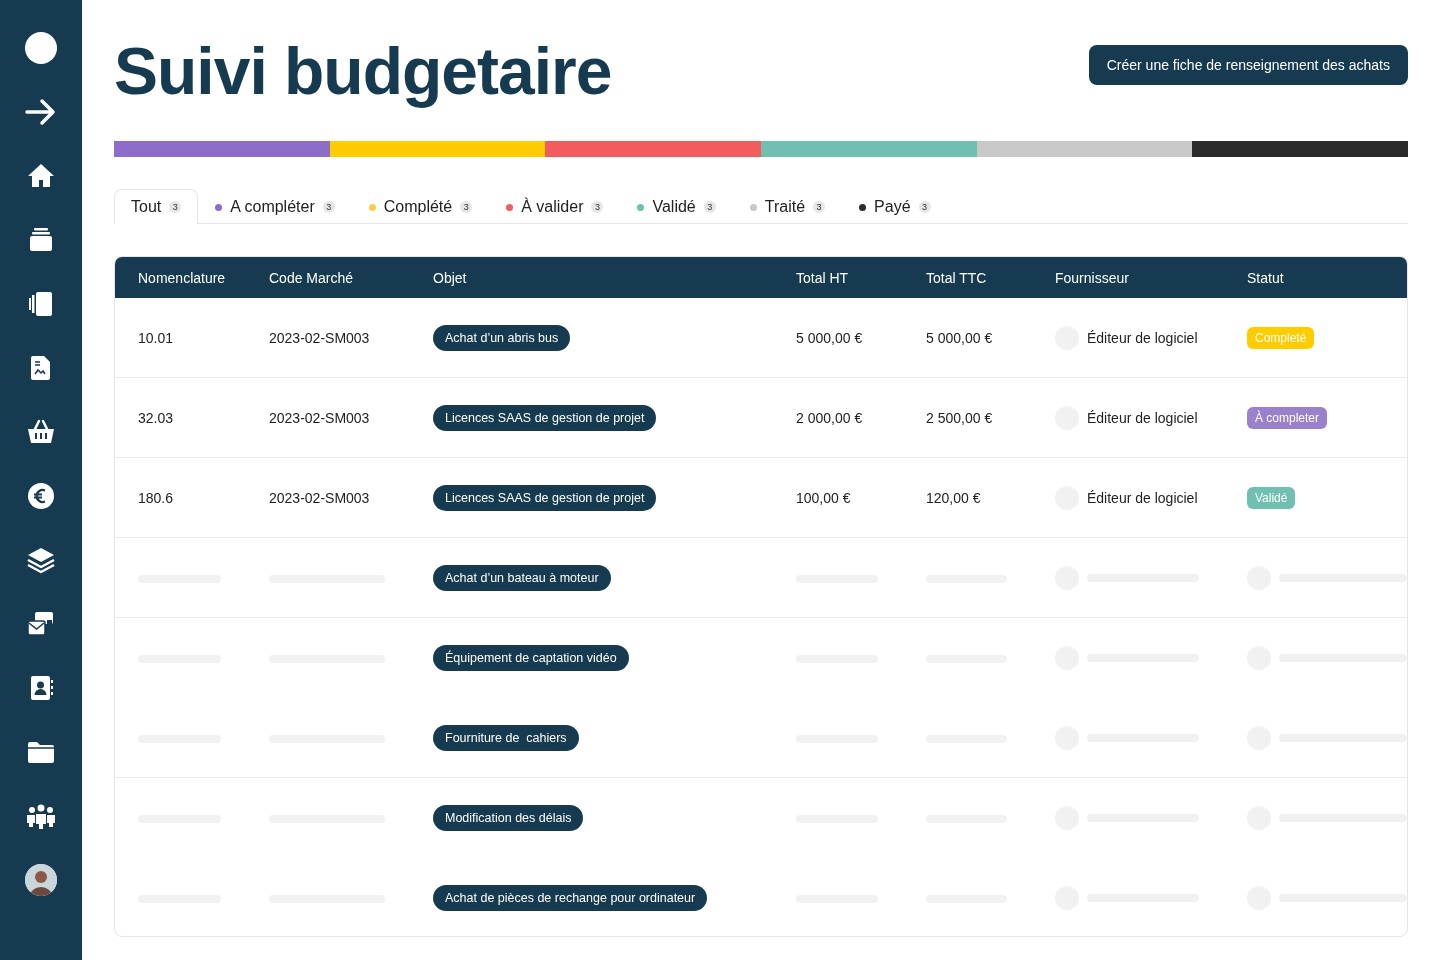 The image size is (1440, 960). I want to click on object-tag: Modification des délais, so click(508, 818).